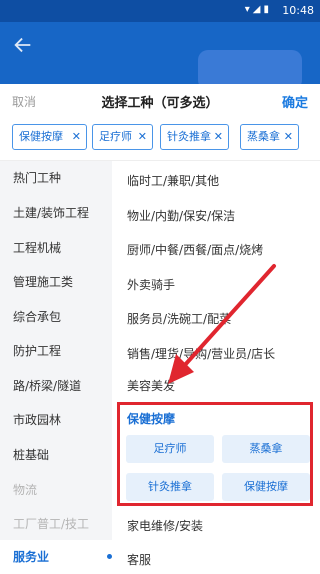 This screenshot has height=574, width=320. I want to click on category-item: 桩基础, so click(56, 455).